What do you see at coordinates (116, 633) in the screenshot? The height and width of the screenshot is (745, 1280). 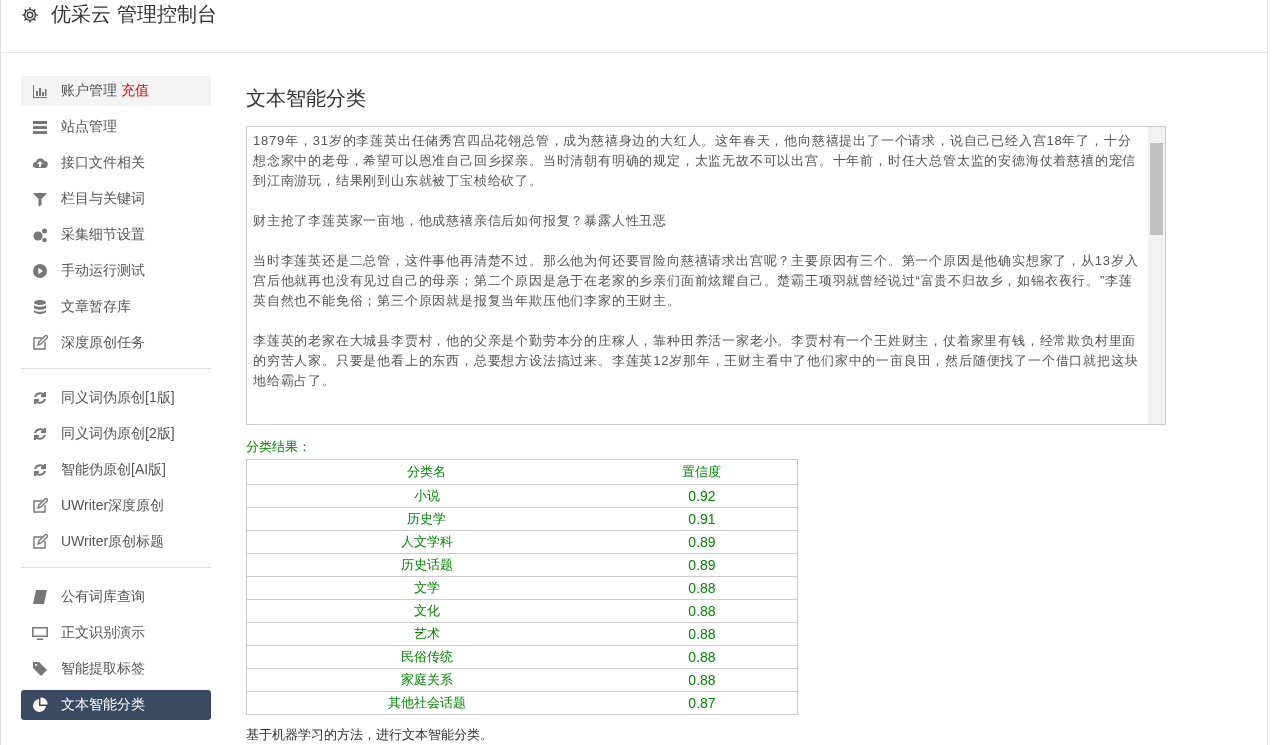 I see `sidebar-item: 正文识别演示` at bounding box center [116, 633].